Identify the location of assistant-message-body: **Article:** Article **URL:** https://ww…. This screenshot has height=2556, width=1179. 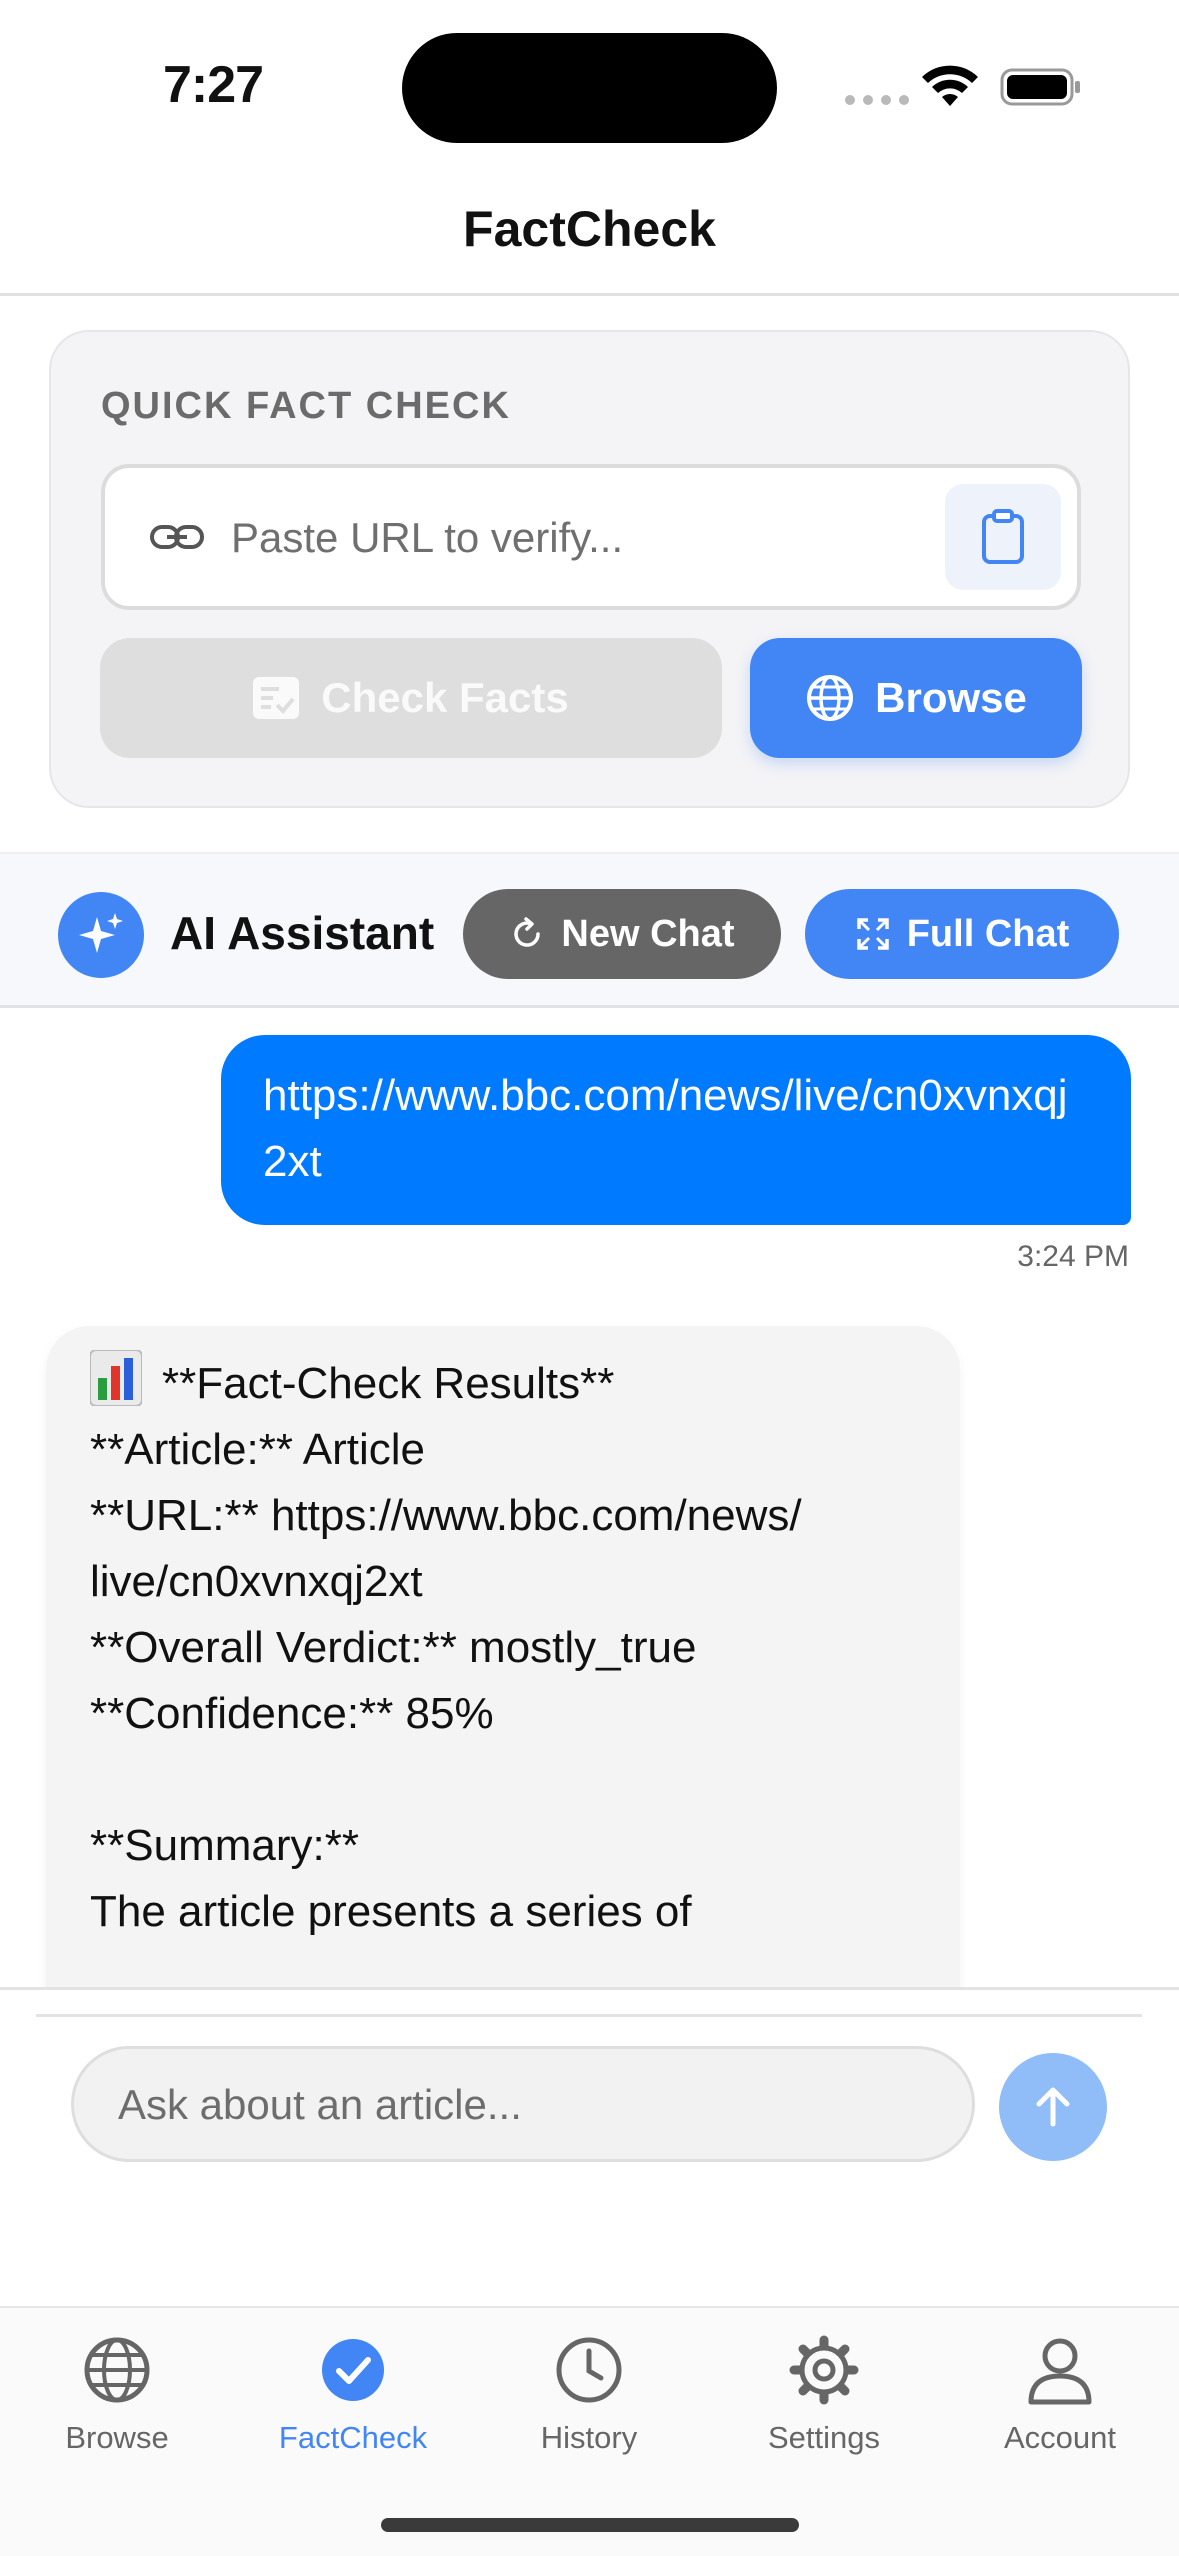
(446, 1680).